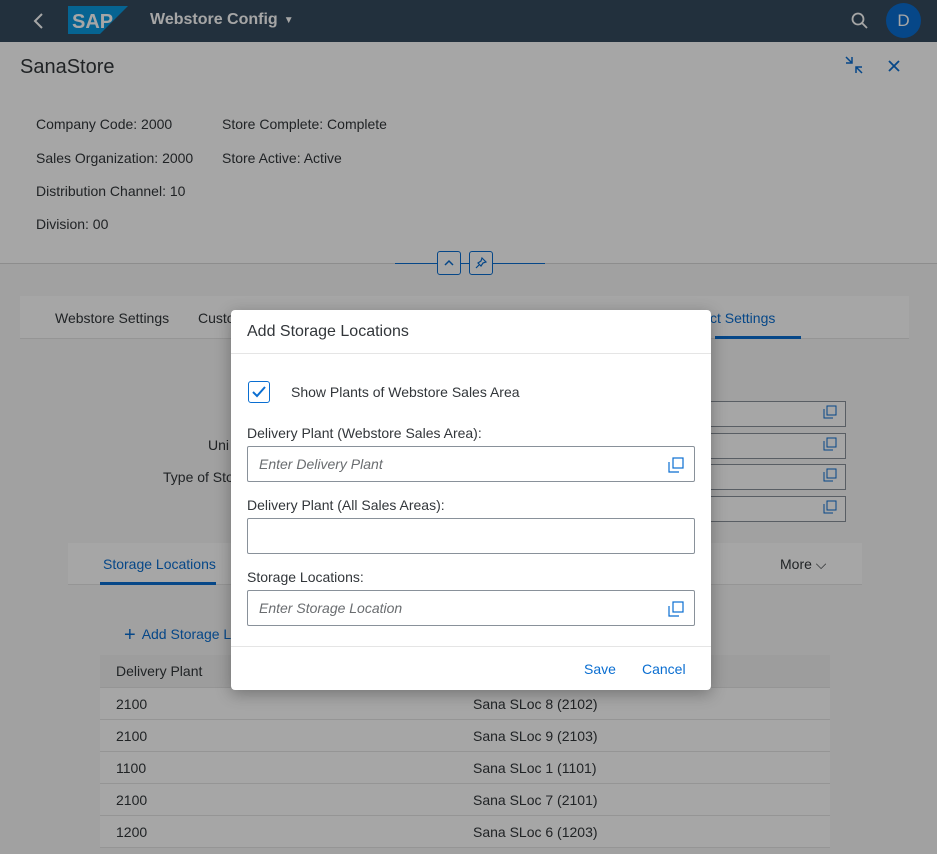 This screenshot has width=937, height=854. What do you see at coordinates (448, 536) in the screenshot?
I see `delivery-plant-all-input` at bounding box center [448, 536].